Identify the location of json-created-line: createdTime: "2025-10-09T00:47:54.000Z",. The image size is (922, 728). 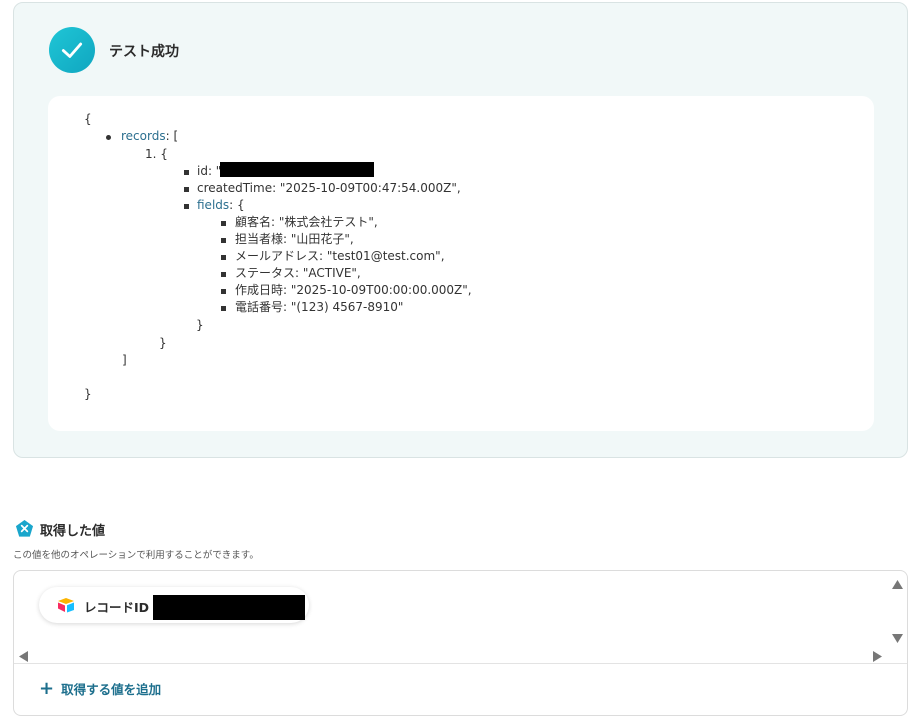
(329, 188).